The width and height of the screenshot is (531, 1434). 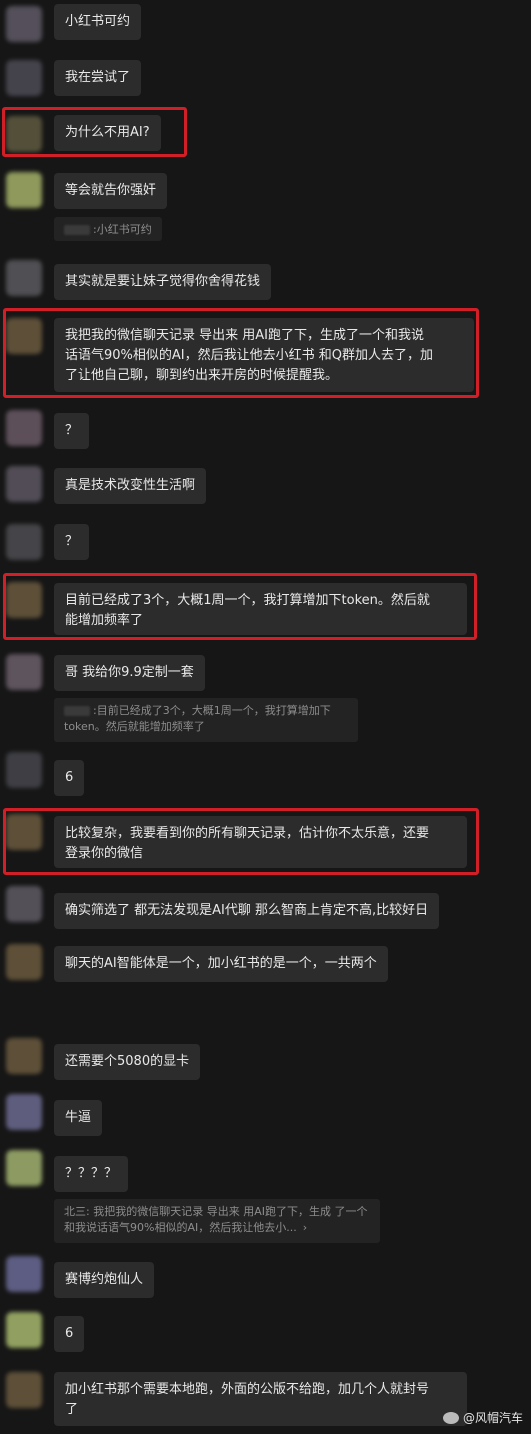 I want to click on message-bubble: 聊天的AI智能体是一个，加小红书的是一个，一共两个, so click(x=221, y=964).